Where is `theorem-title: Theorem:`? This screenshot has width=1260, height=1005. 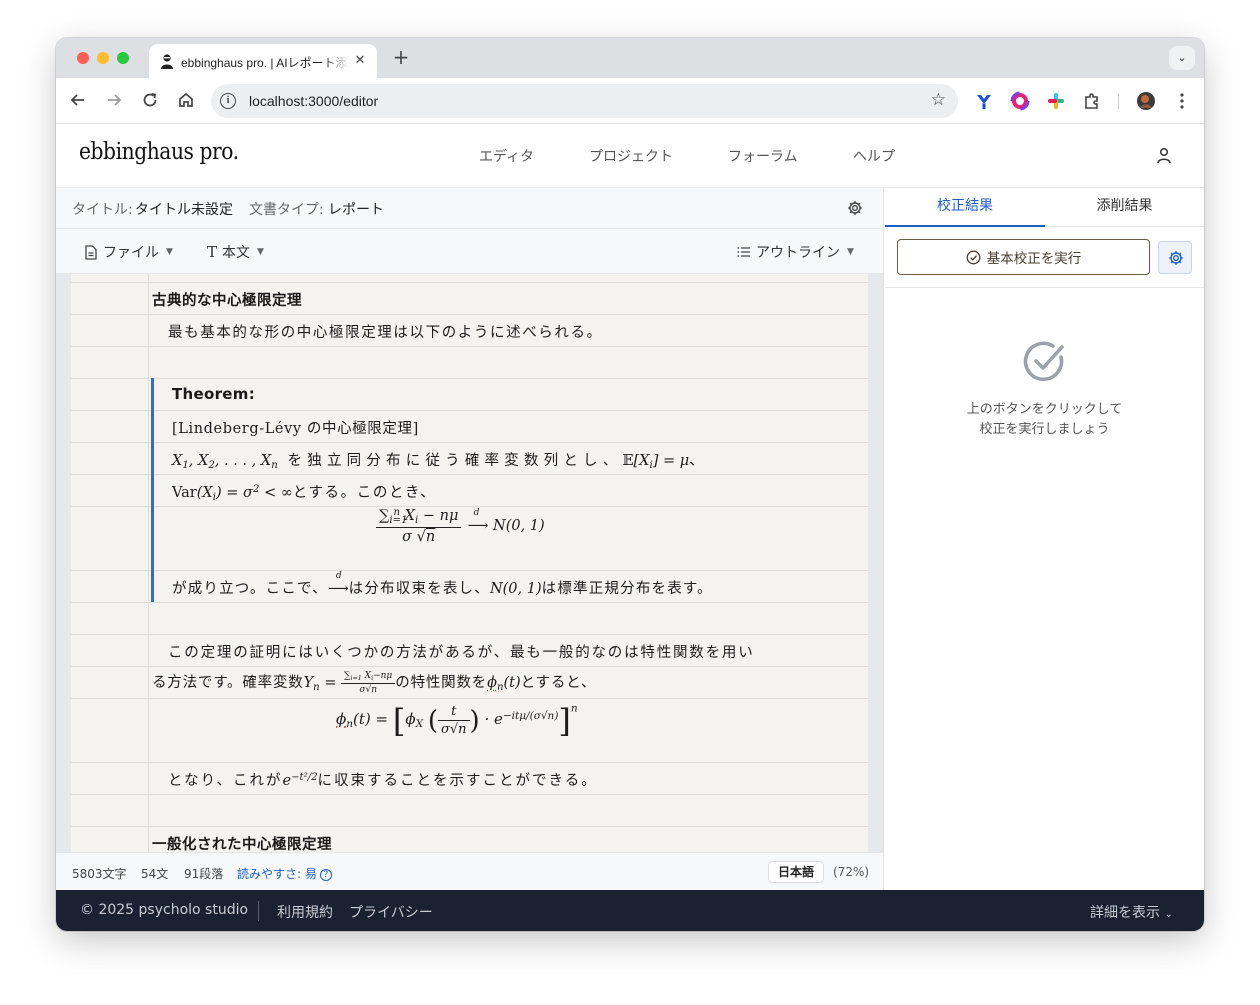
theorem-title: Theorem: is located at coordinates (213, 394).